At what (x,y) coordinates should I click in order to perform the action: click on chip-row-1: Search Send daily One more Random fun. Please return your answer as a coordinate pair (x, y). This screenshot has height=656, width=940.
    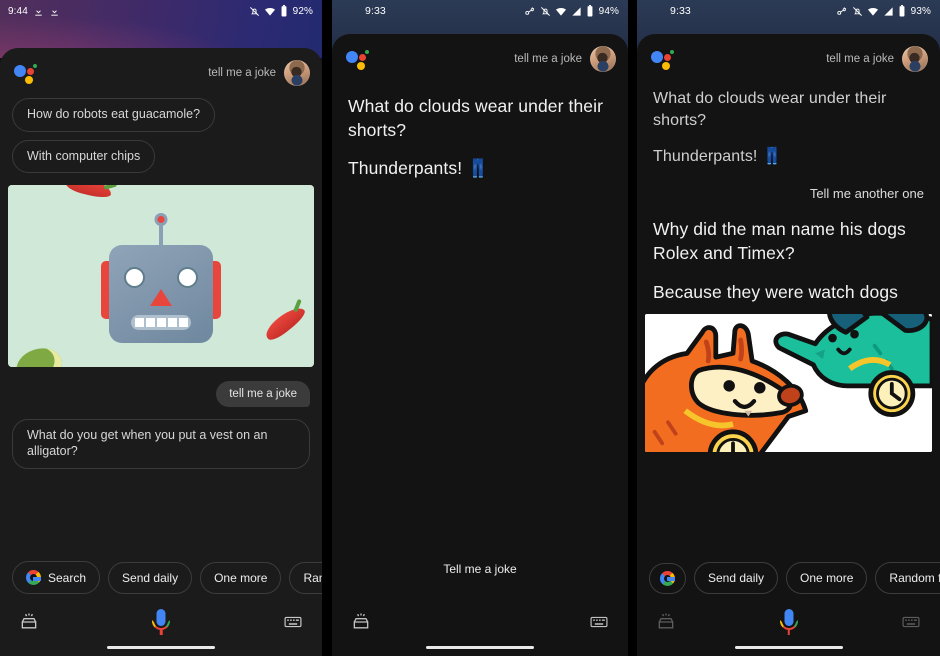
    Looking at the image, I should click on (161, 577).